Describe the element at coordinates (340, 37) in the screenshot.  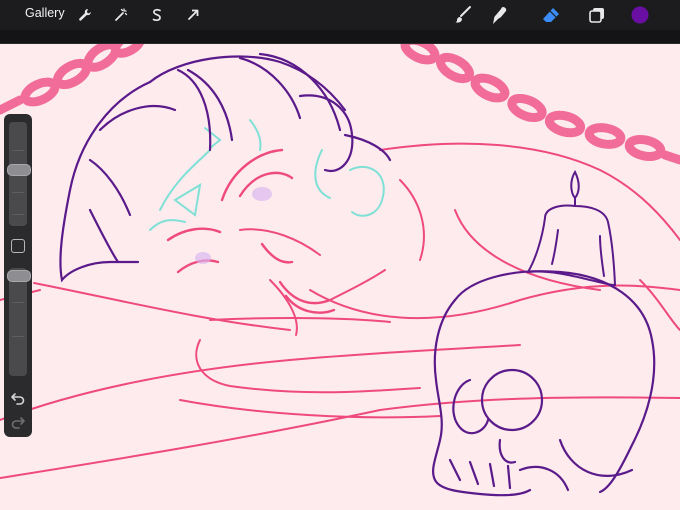
I see `toolbar-shadow-strip` at that location.